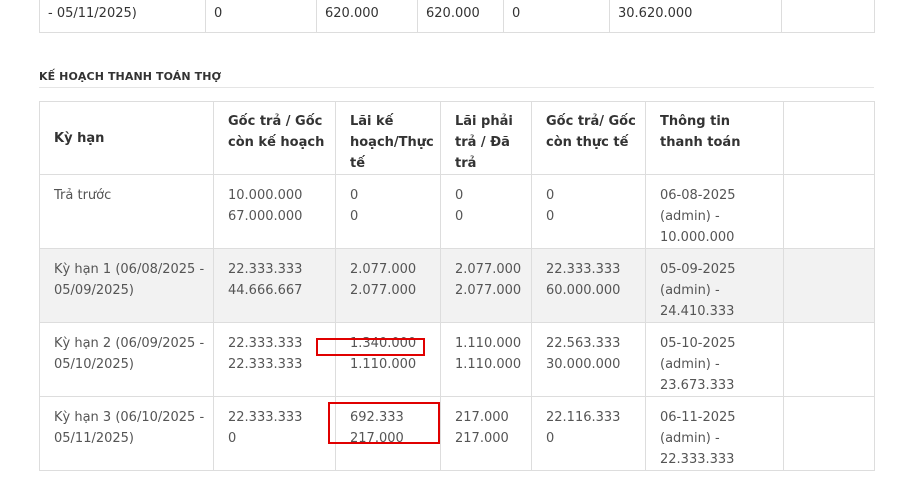  Describe the element at coordinates (126, 433) in the screenshot. I see `cell-ky-han: Kỳ hạn 3 (06/10/2025 - 05/11/2025)` at that location.